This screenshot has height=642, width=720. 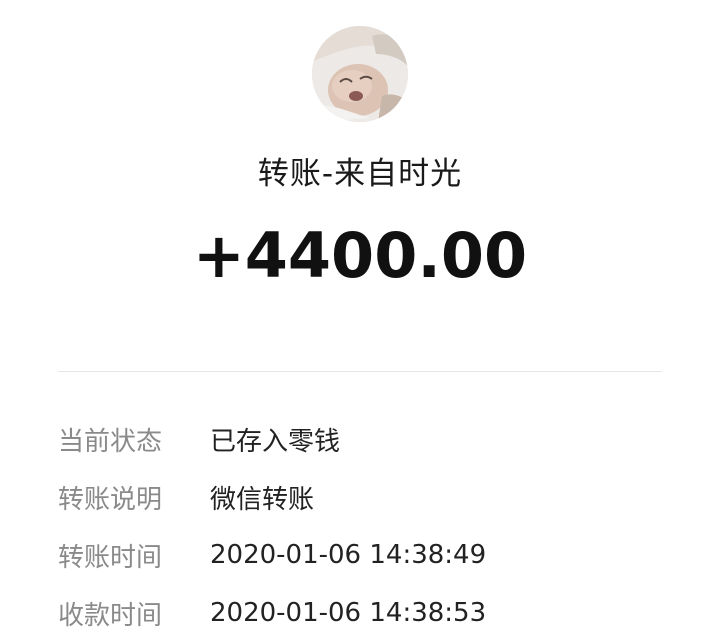 I want to click on detail-label: 转账说明, so click(x=110, y=499).